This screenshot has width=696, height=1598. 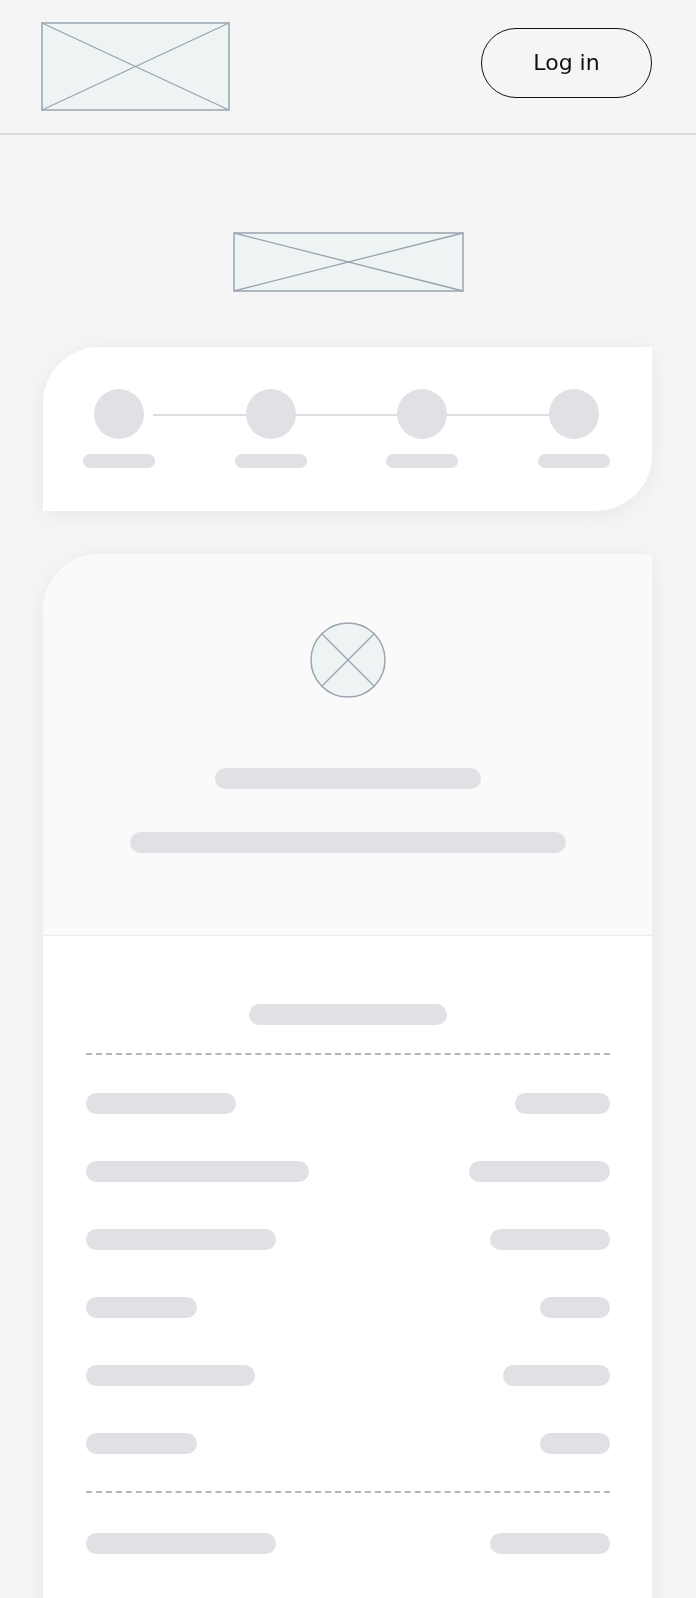 I want to click on login-button: Log in, so click(x=566, y=62).